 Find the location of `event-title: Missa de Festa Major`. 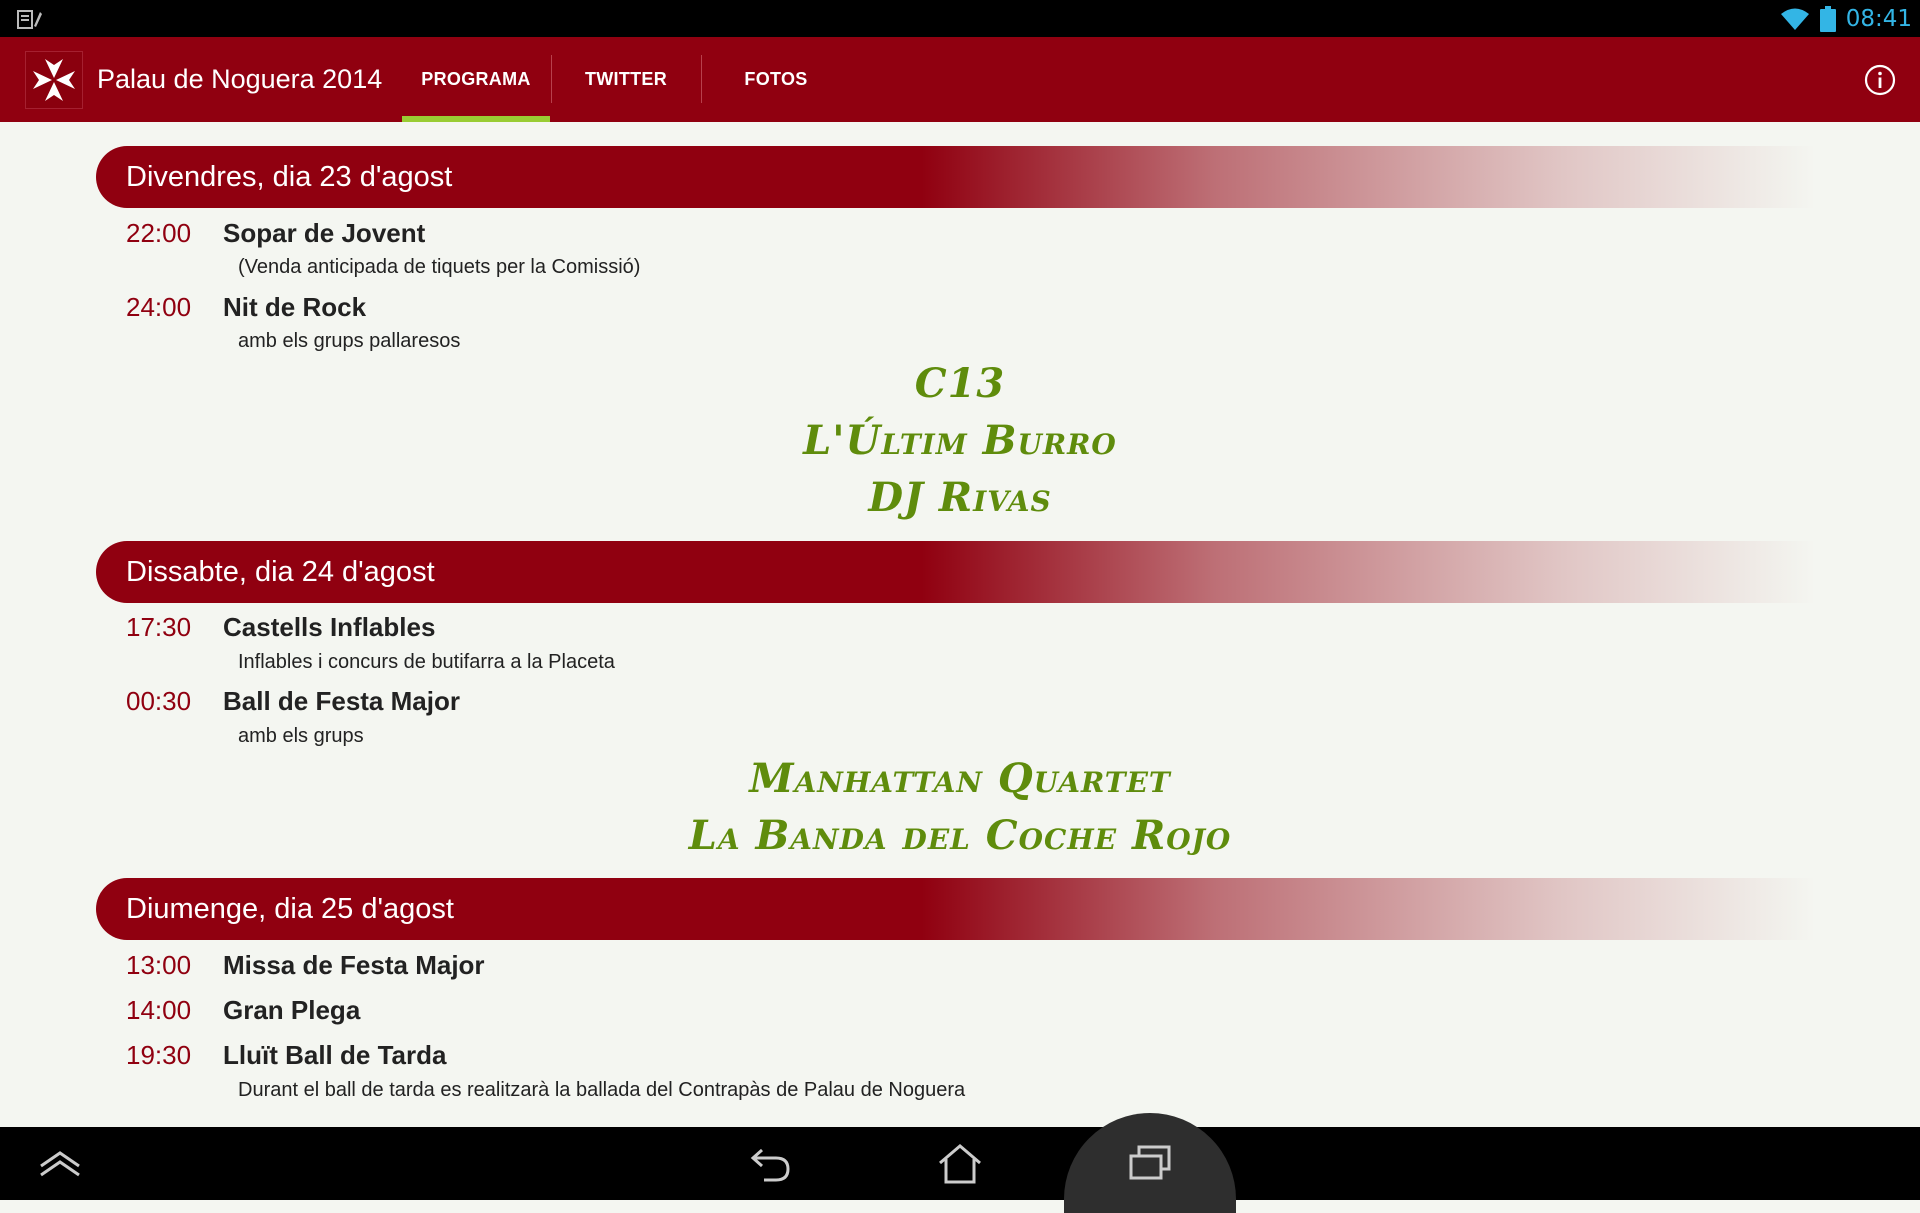

event-title: Missa de Festa Major is located at coordinates (354, 965).